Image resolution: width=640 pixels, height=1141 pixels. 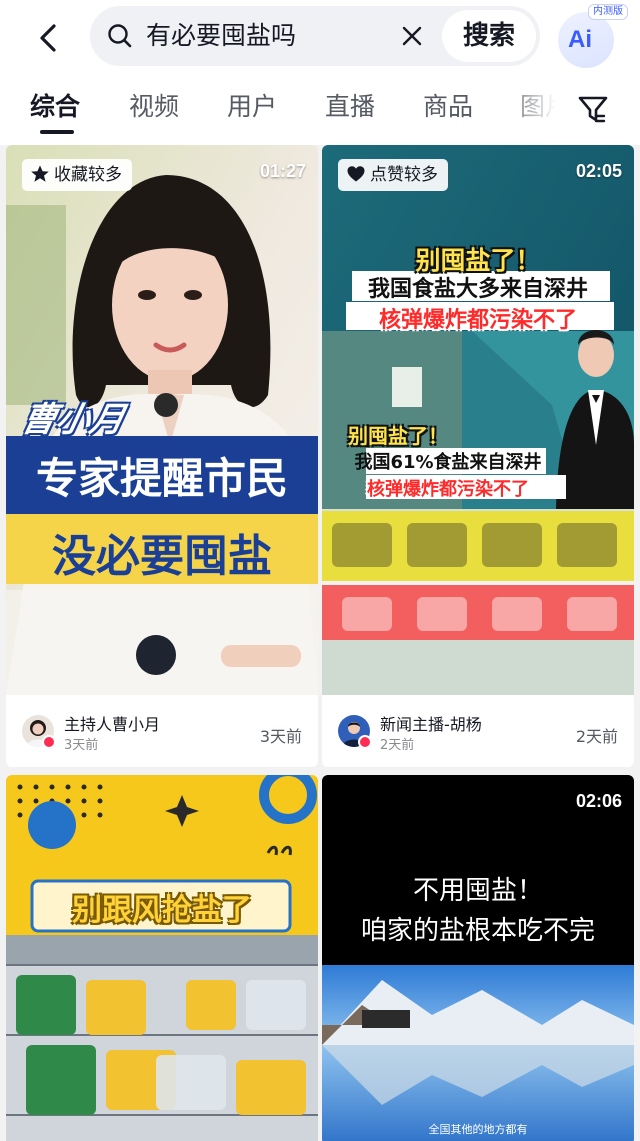 What do you see at coordinates (477, 891) in the screenshot?
I see `thumbnail-caption-line1: 不用囤盐！` at bounding box center [477, 891].